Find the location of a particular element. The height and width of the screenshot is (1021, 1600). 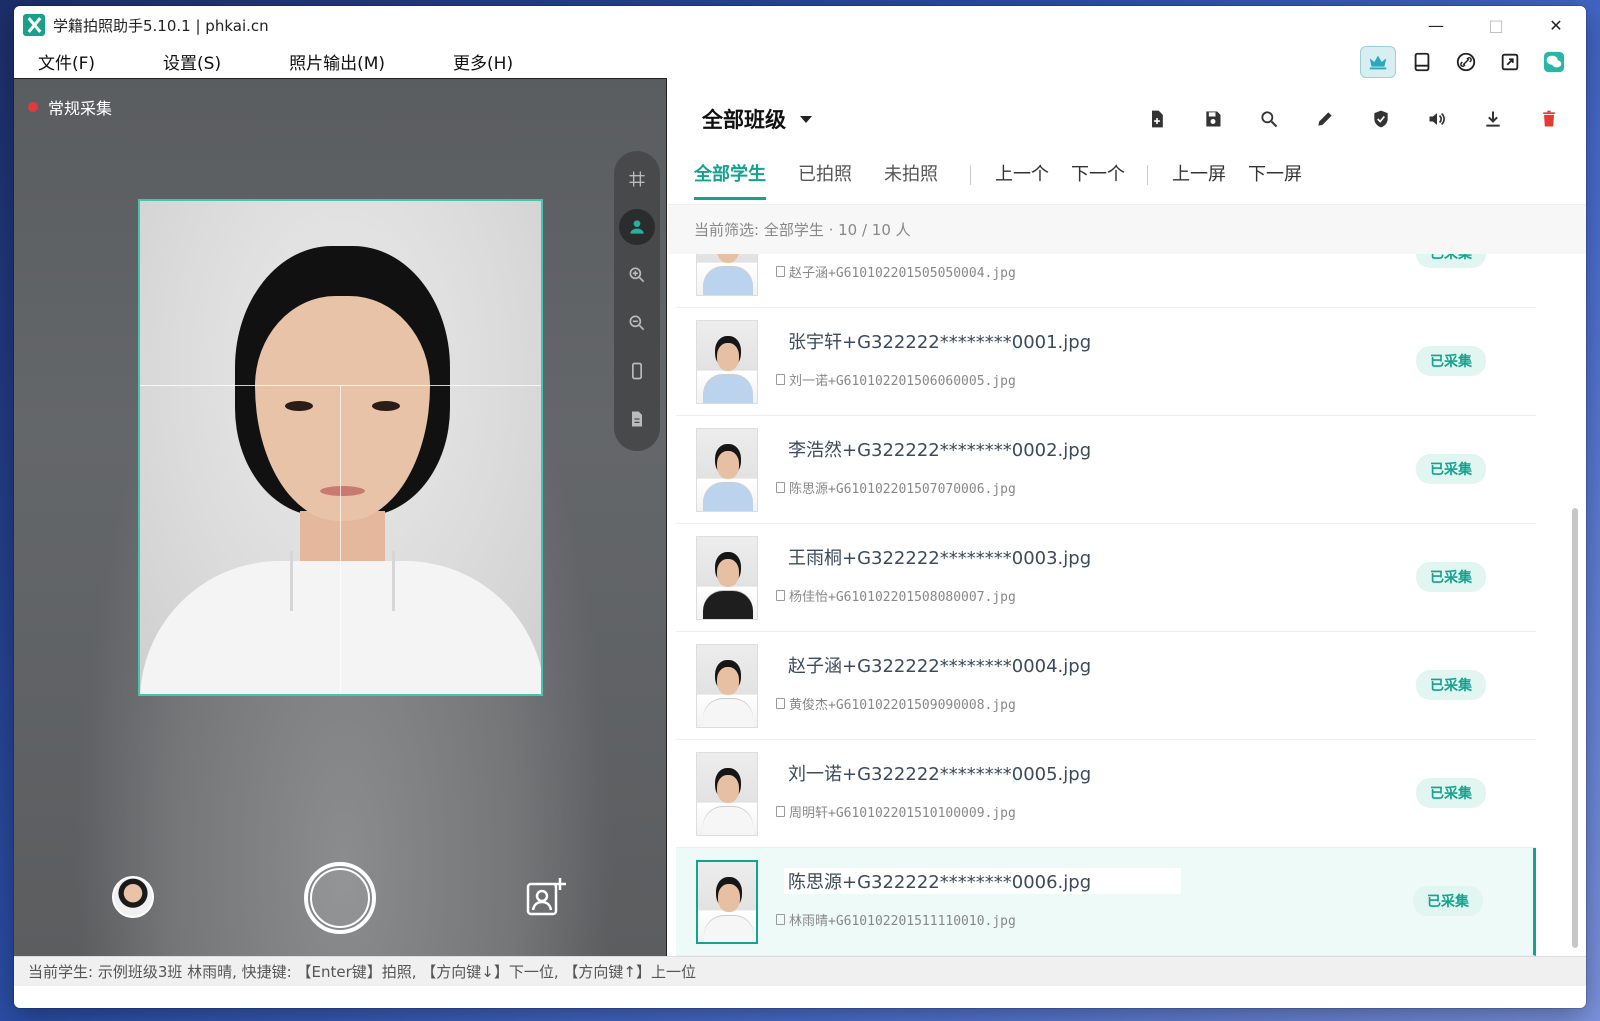

subject-eye-left is located at coordinates (299, 406).